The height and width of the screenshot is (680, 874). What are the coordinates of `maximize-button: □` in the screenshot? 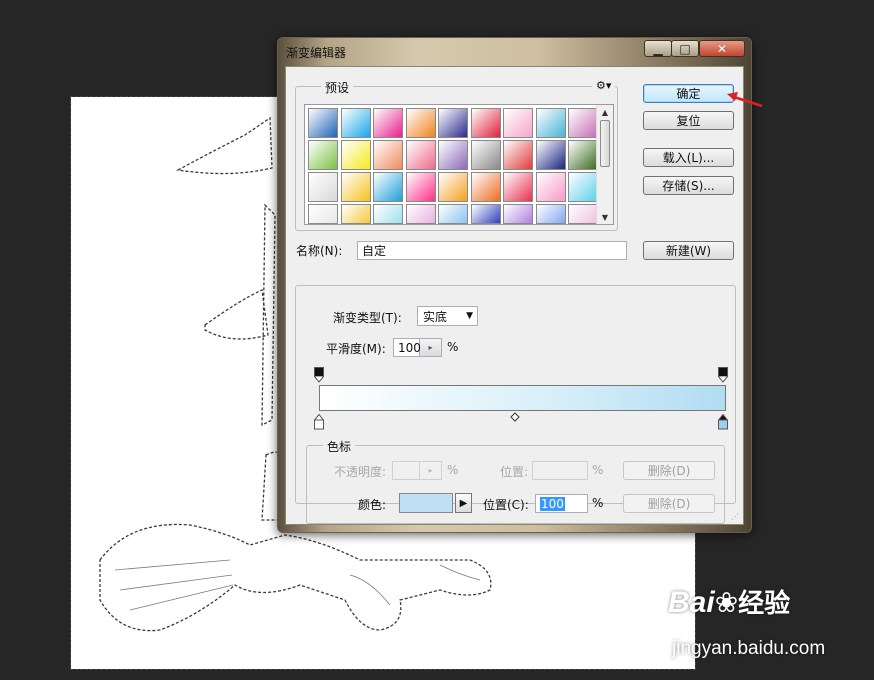 It's located at (685, 48).